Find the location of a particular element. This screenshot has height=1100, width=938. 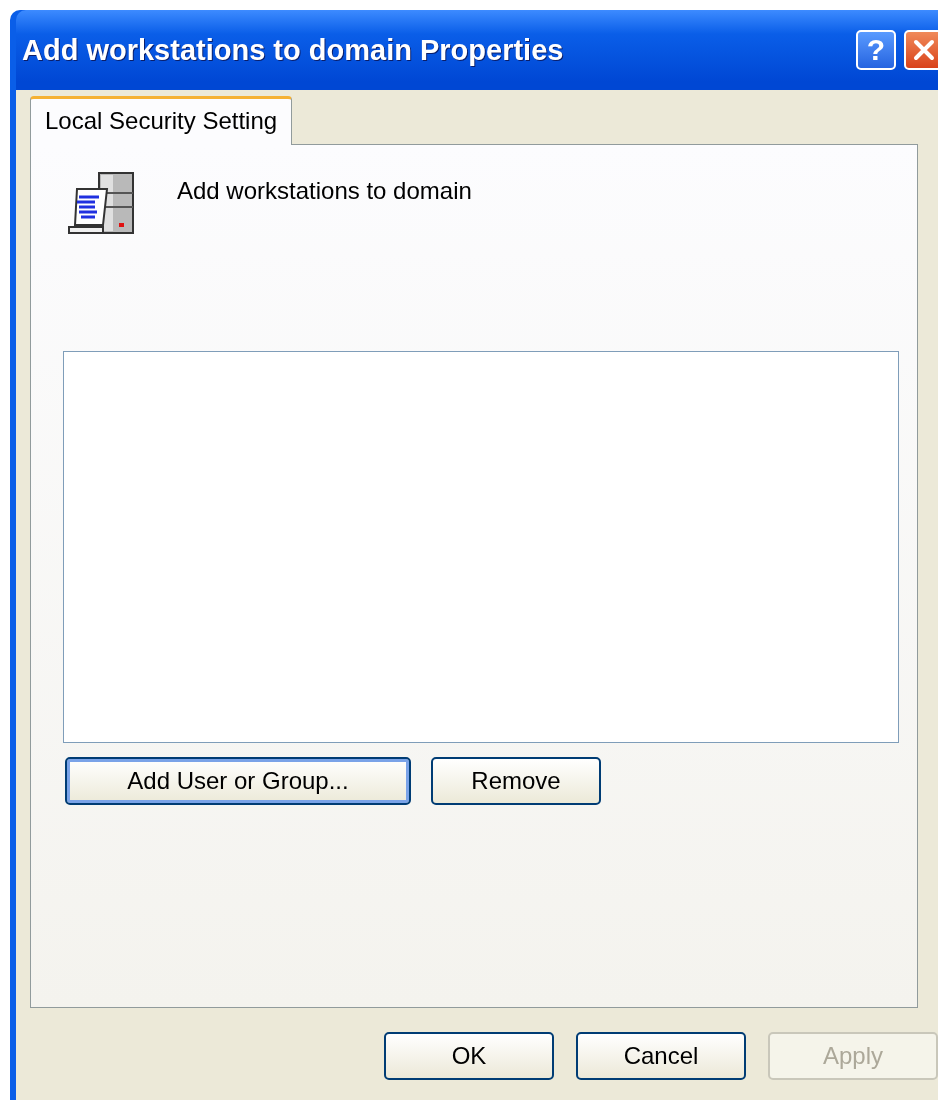

close-icon is located at coordinates (924, 50).